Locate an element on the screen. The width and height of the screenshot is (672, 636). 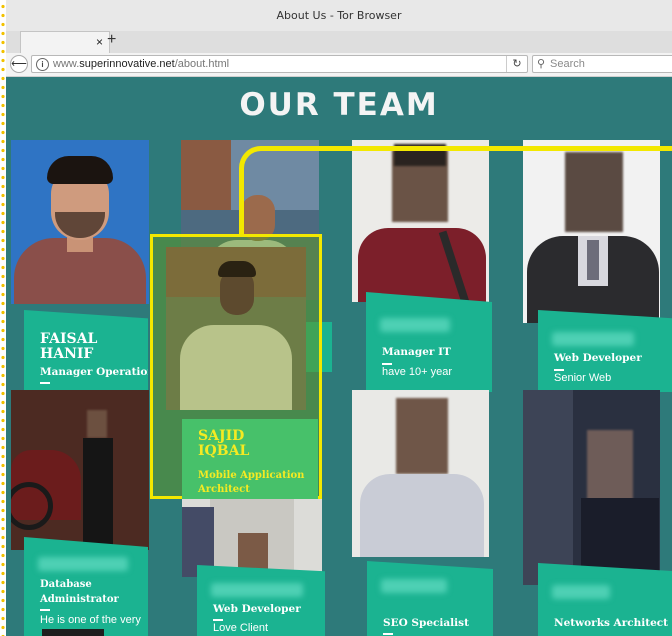
person-shirt is located at coordinates (422, 515).